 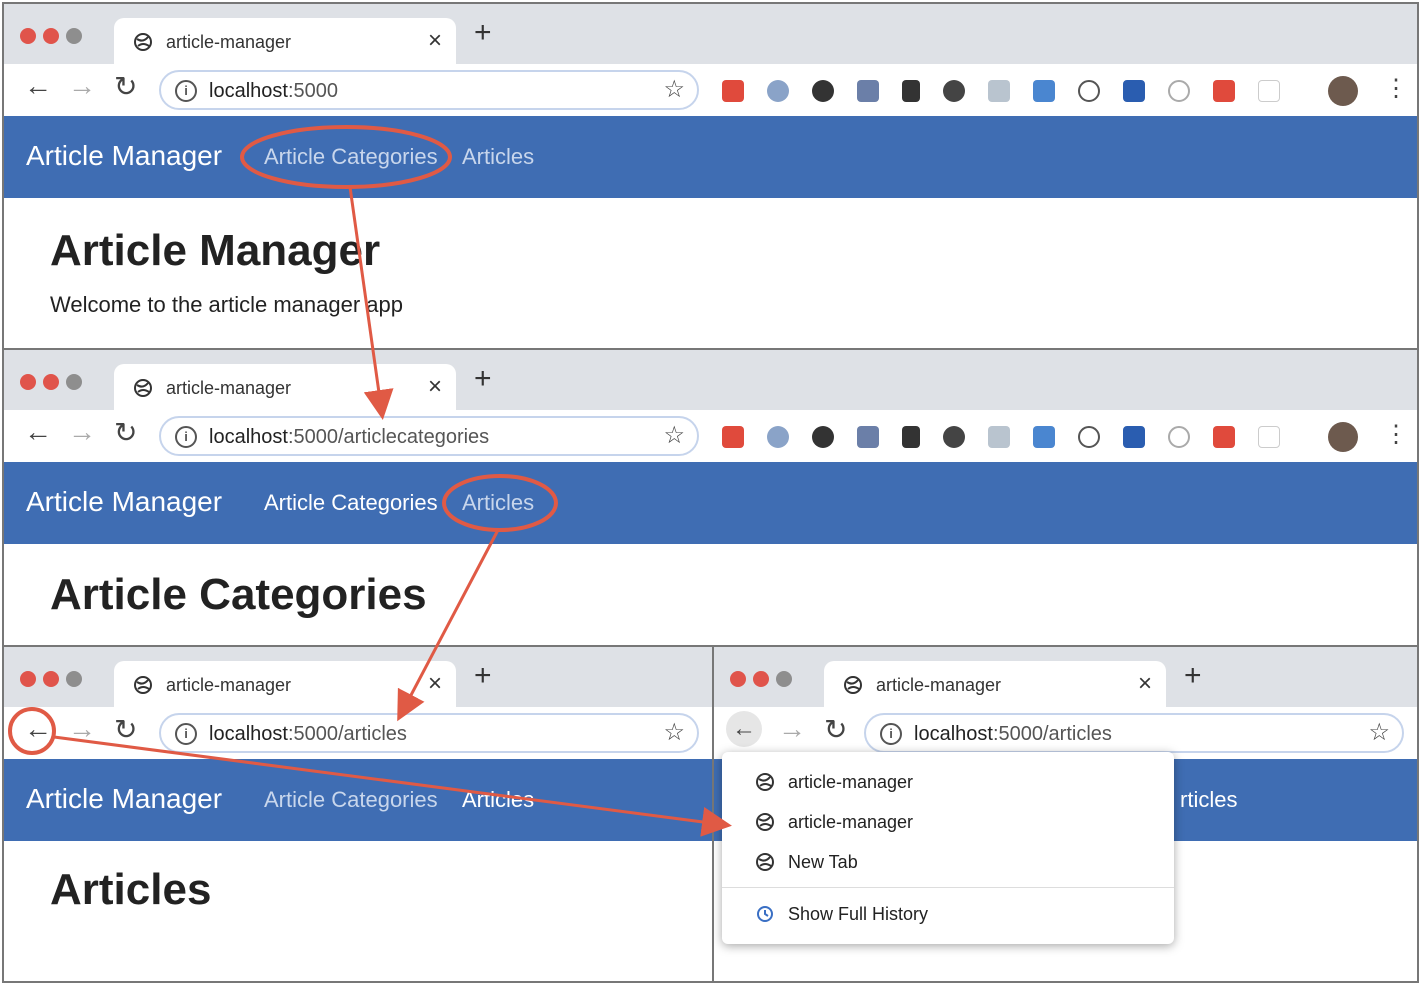 I want to click on show-full-history-label: Show Full History, so click(x=858, y=914).